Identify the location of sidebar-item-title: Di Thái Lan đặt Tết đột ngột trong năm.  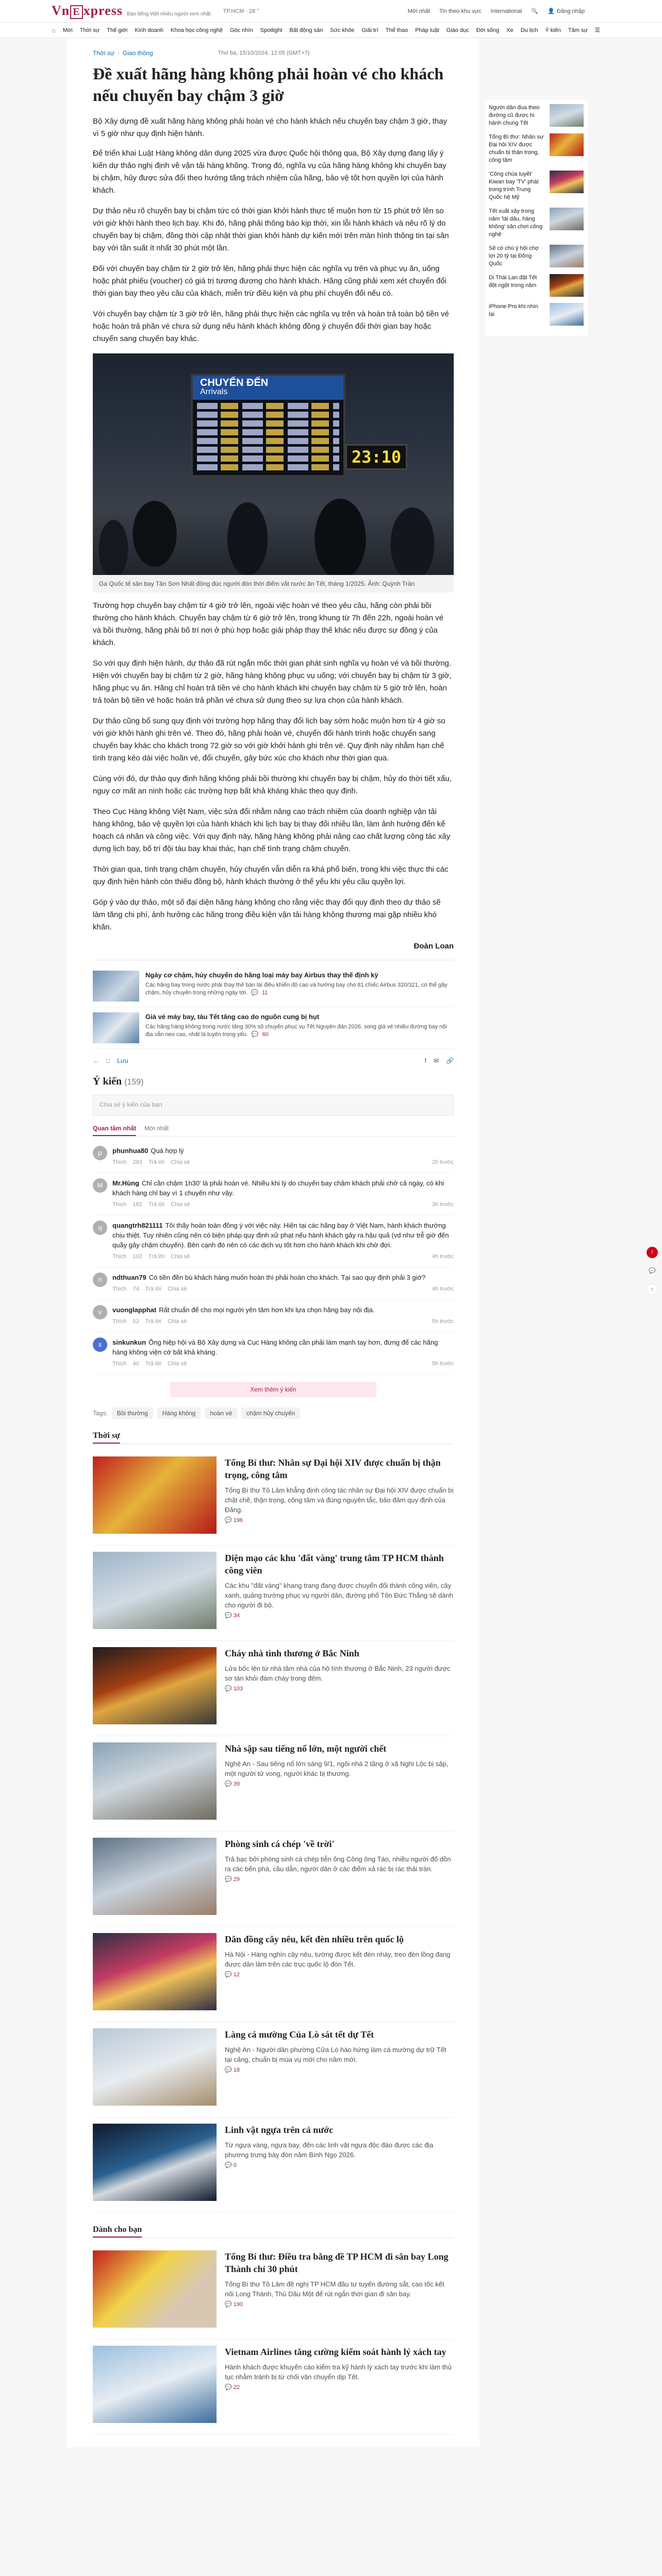
(517, 286).